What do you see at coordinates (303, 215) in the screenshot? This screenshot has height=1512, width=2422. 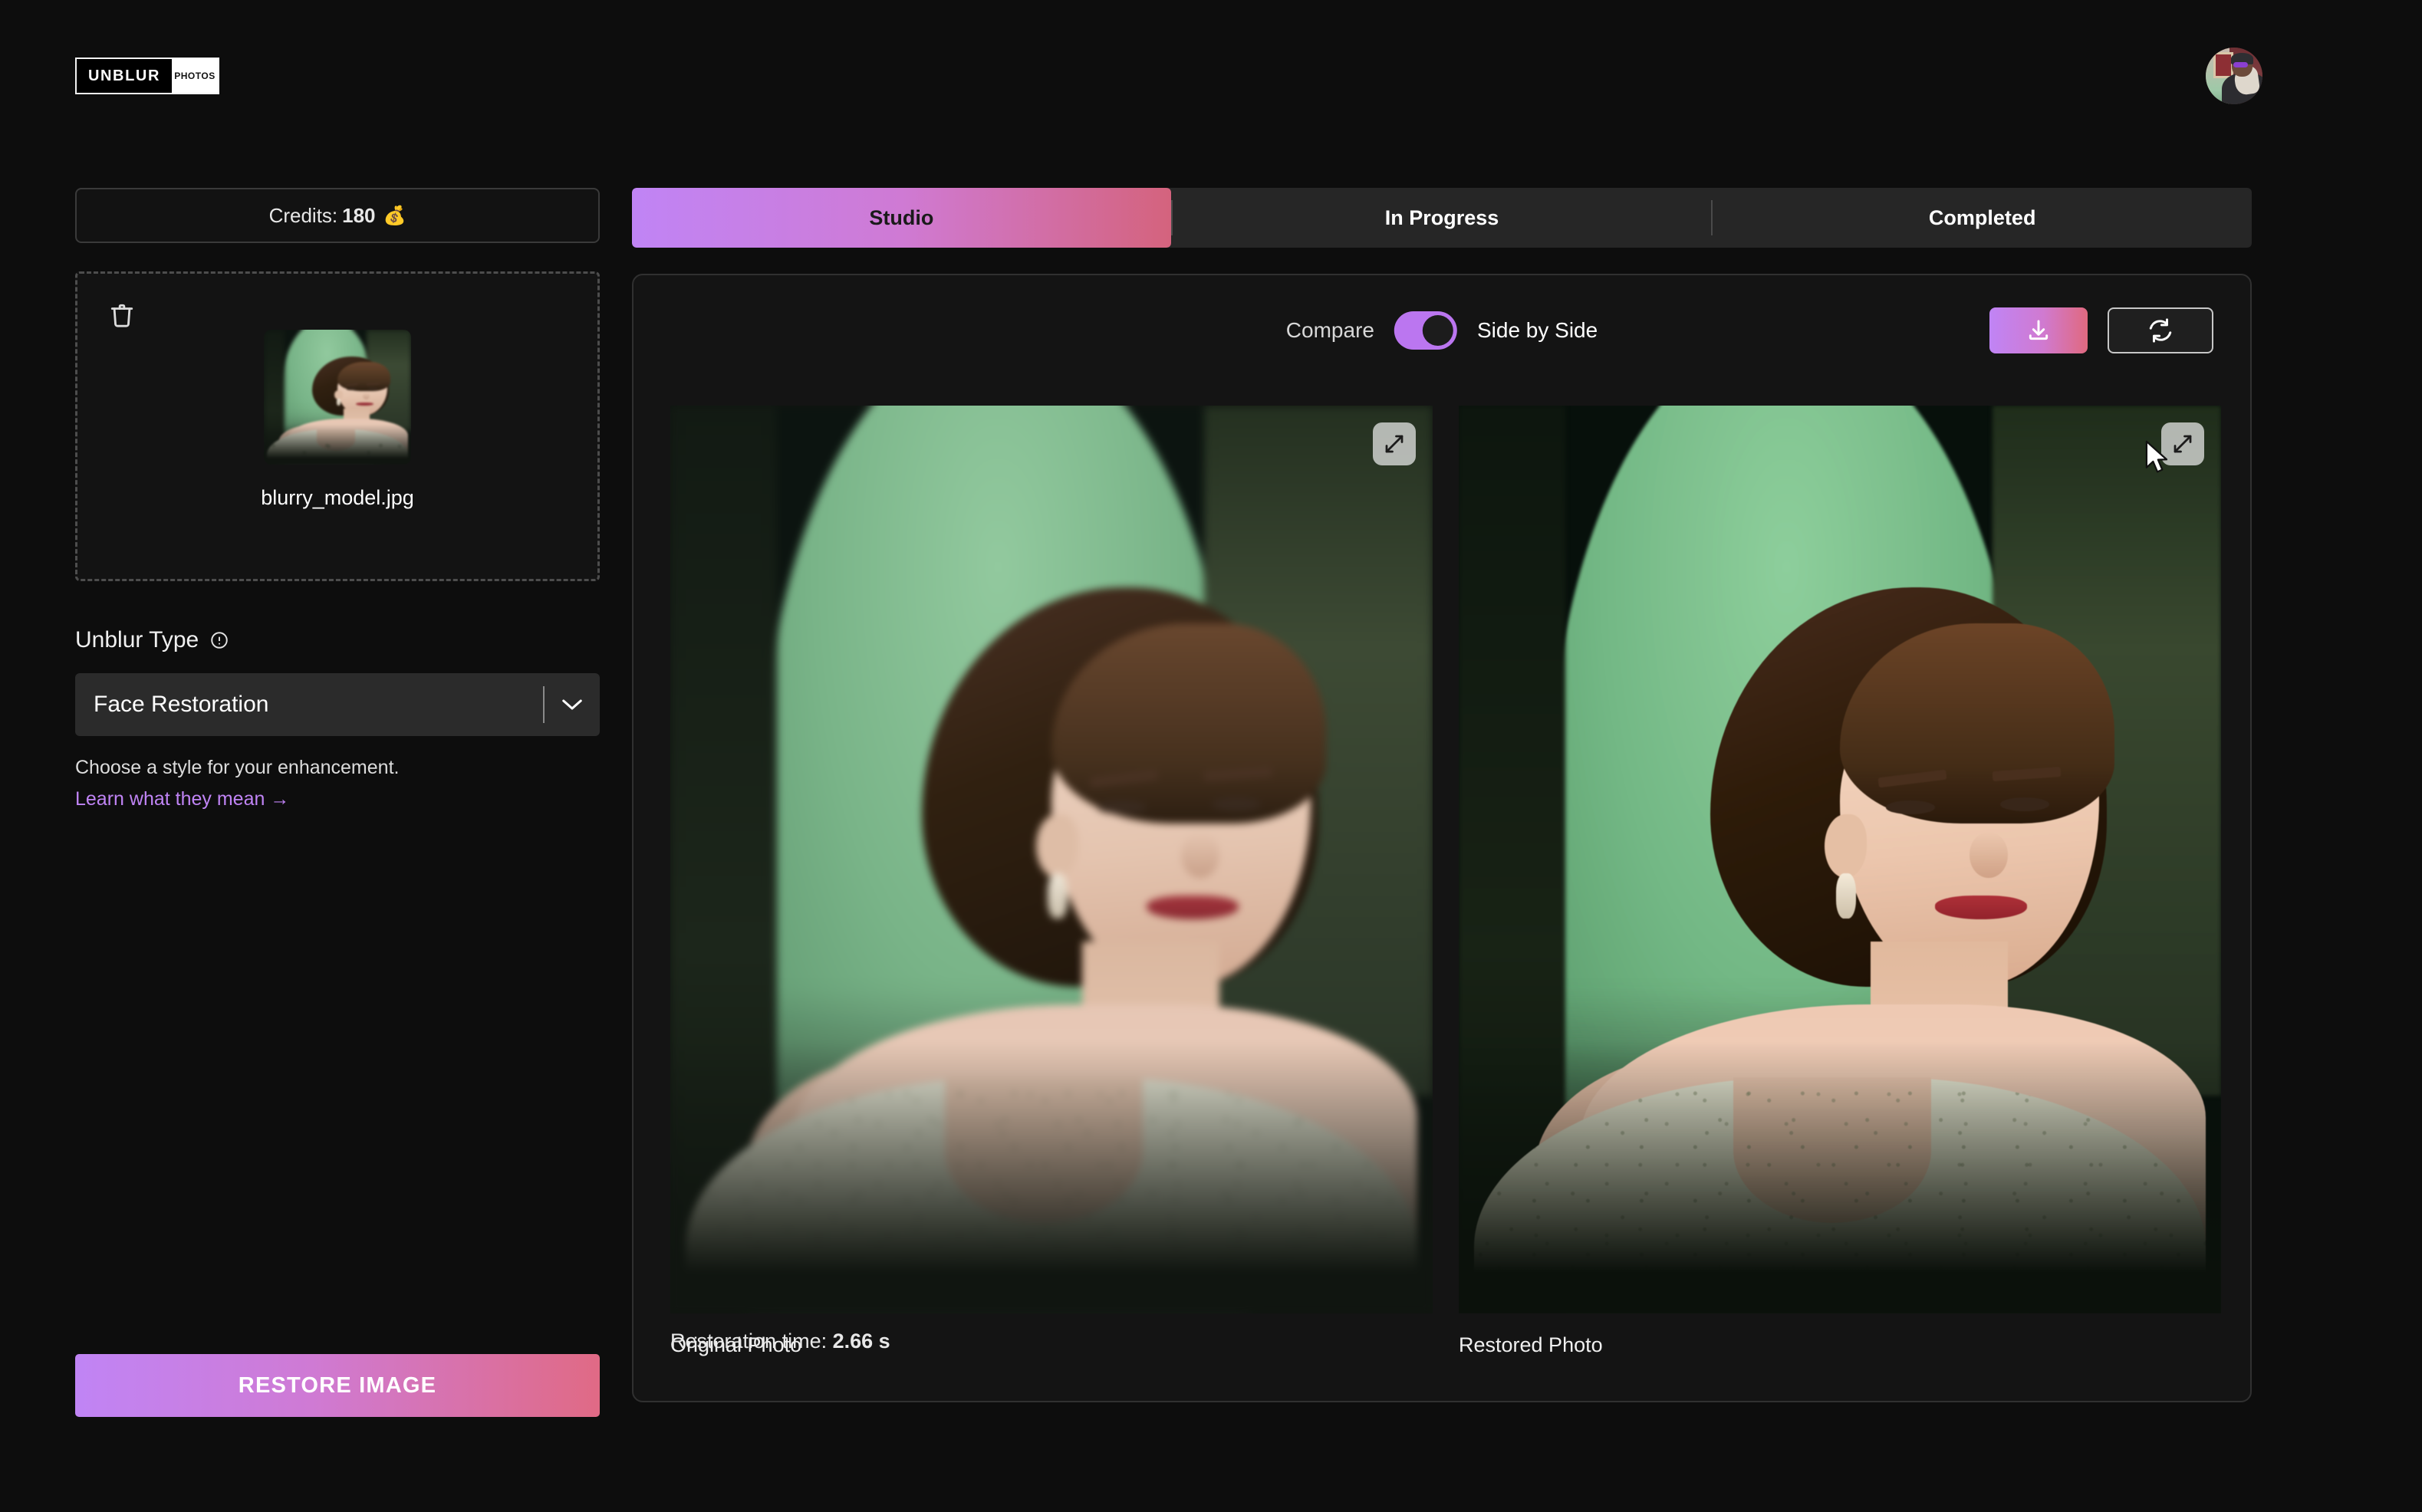 I see `credits-label: Credits:` at bounding box center [303, 215].